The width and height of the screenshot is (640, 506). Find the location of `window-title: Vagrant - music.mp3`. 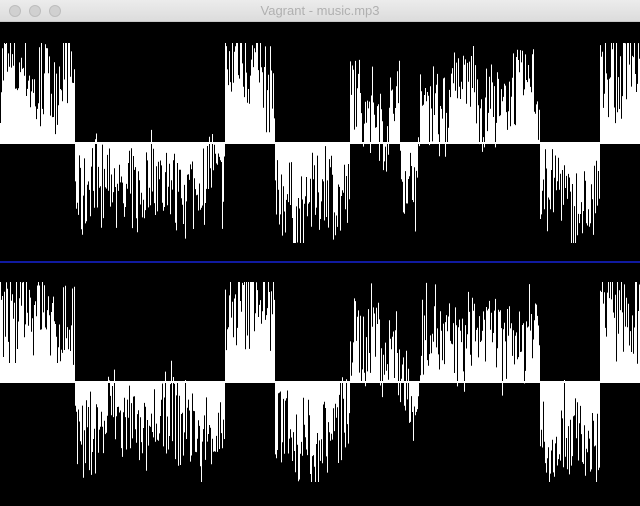

window-title: Vagrant - music.mp3 is located at coordinates (320, 10).